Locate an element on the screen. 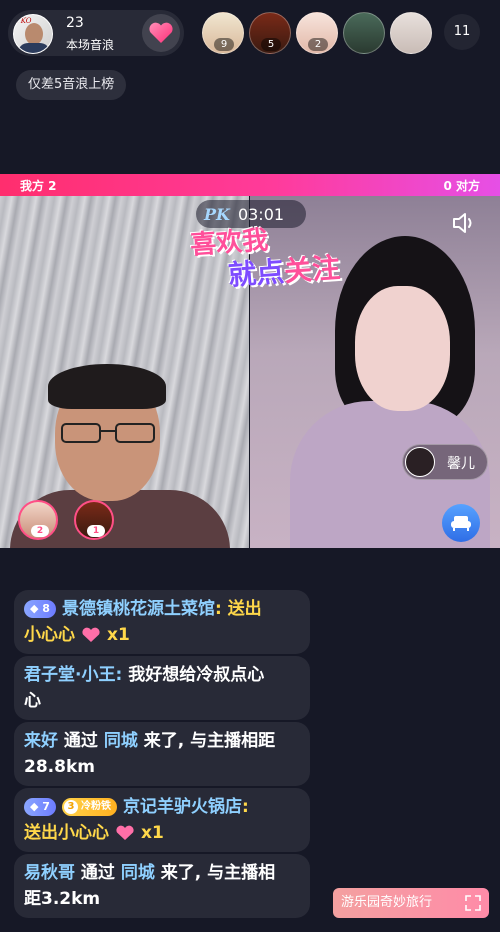 Image resolution: width=500 pixels, height=932 pixels. sofa-button is located at coordinates (461, 523).